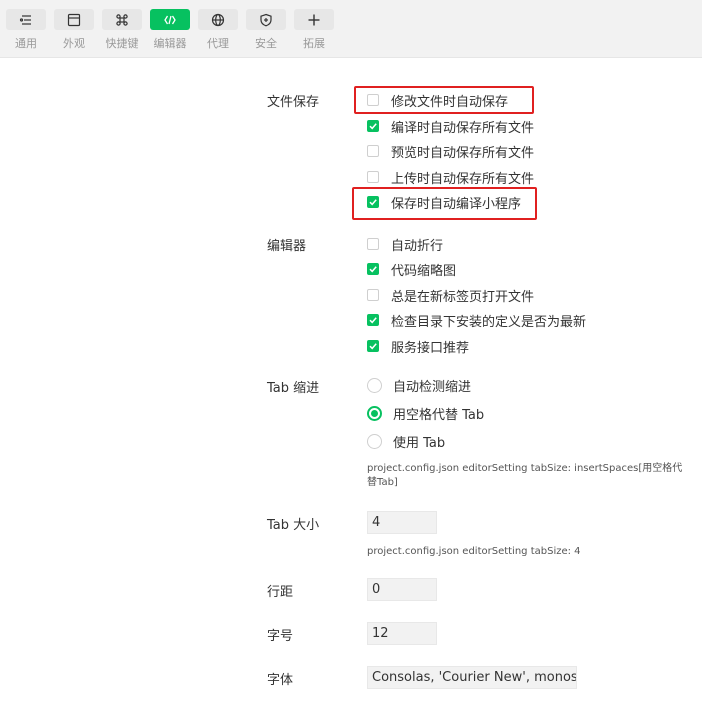 This screenshot has height=710, width=702. I want to click on tab-label: 安全, so click(266, 43).